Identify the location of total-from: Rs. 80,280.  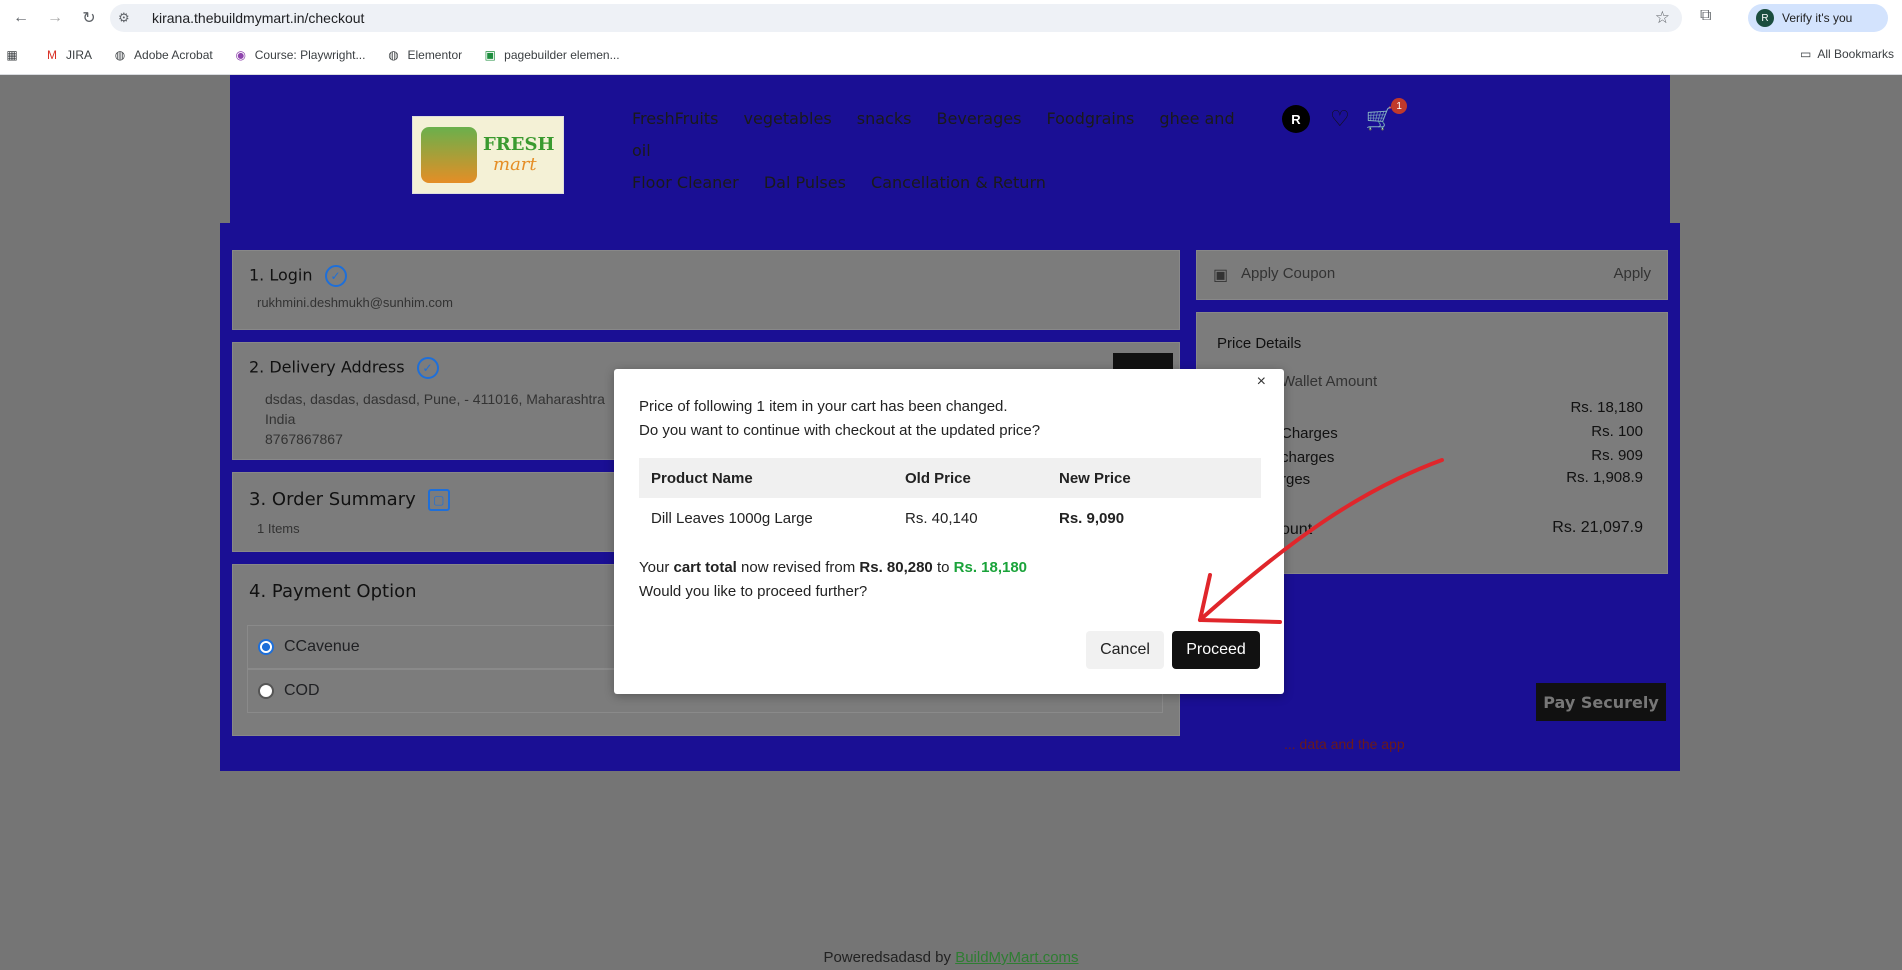
(896, 567).